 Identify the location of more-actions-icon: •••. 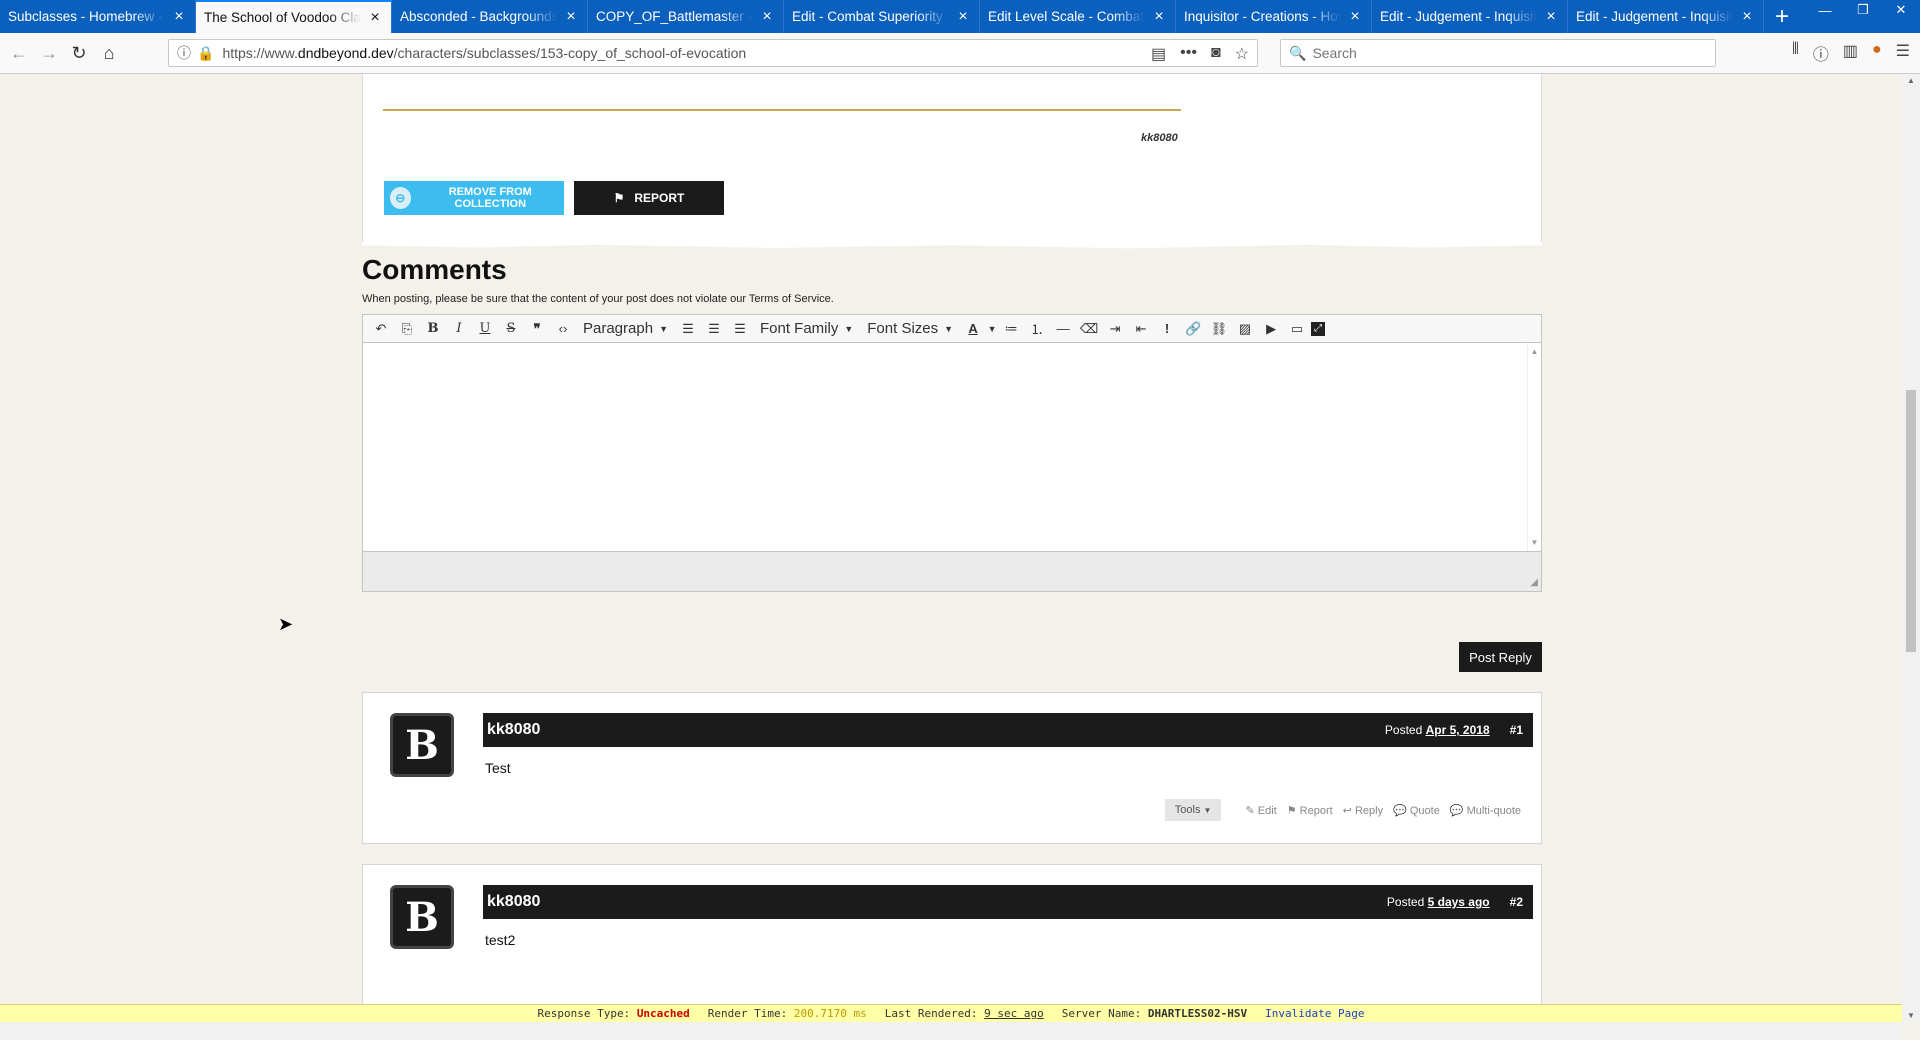
(1188, 54).